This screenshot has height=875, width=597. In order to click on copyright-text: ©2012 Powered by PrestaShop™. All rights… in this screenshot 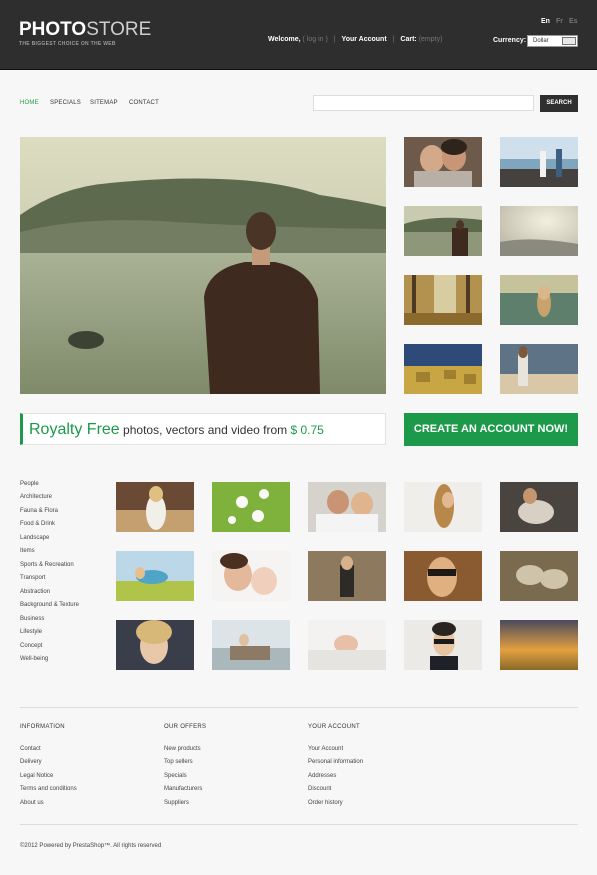, I will do `click(91, 846)`.